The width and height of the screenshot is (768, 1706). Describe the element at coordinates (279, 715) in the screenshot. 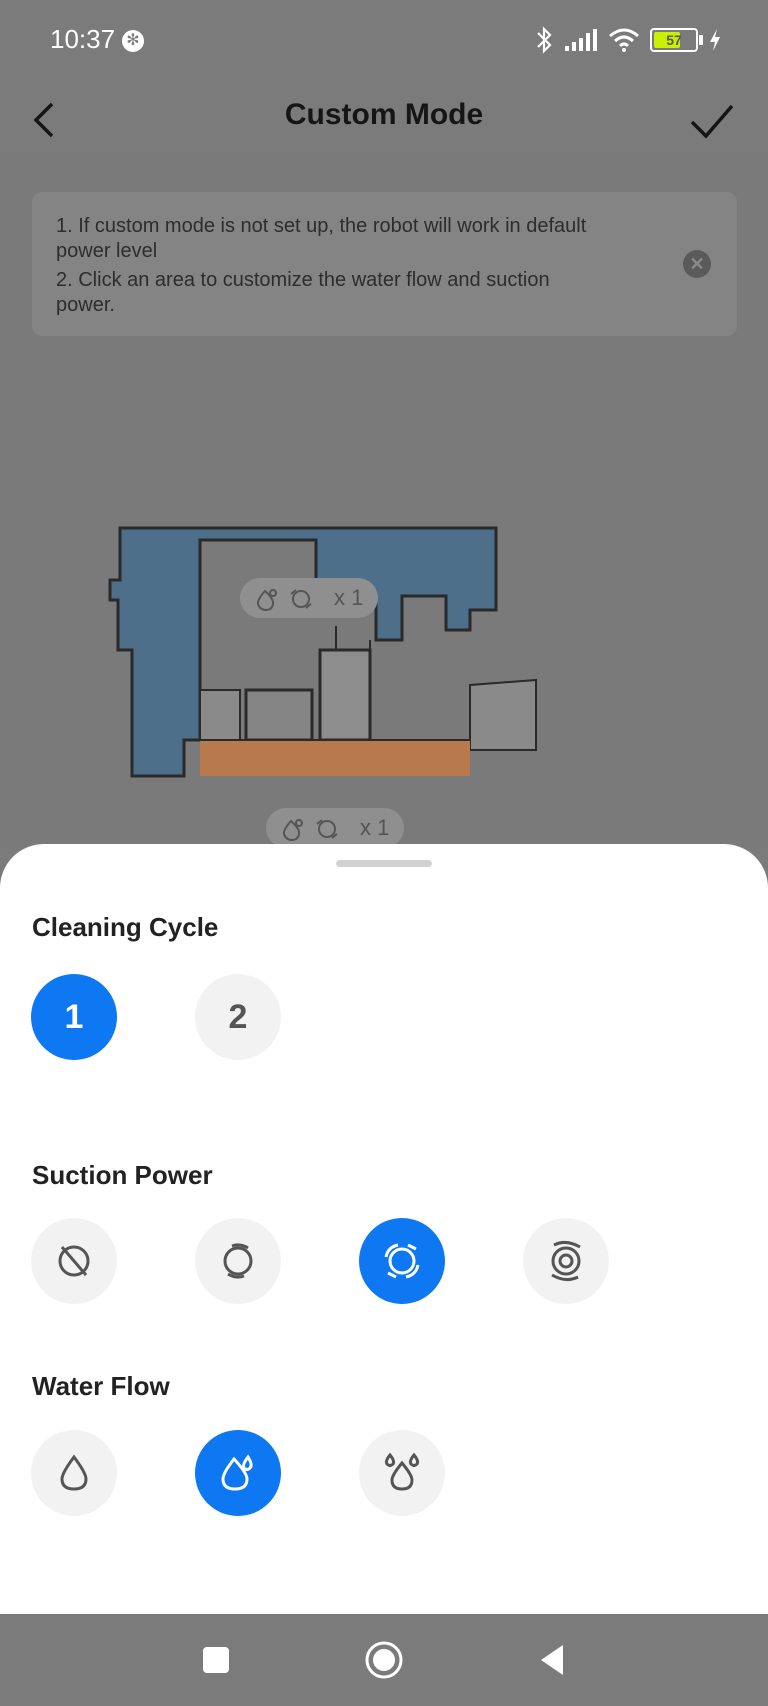

I see `room-gray-b` at that location.